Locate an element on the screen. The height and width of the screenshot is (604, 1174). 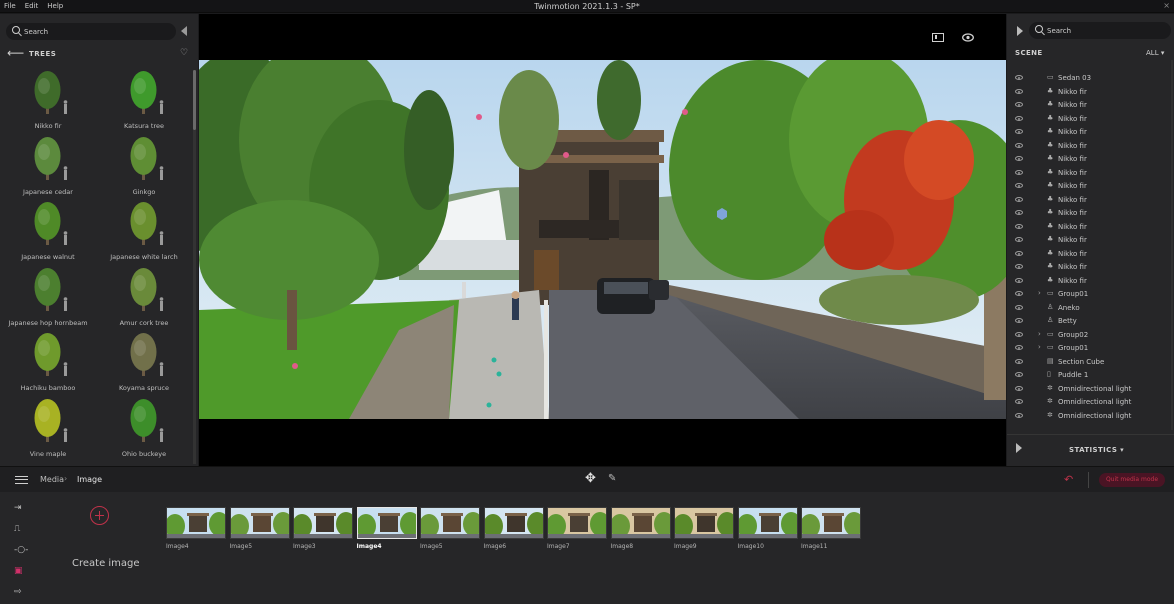
safe-frame-icon is located at coordinates (938, 37).